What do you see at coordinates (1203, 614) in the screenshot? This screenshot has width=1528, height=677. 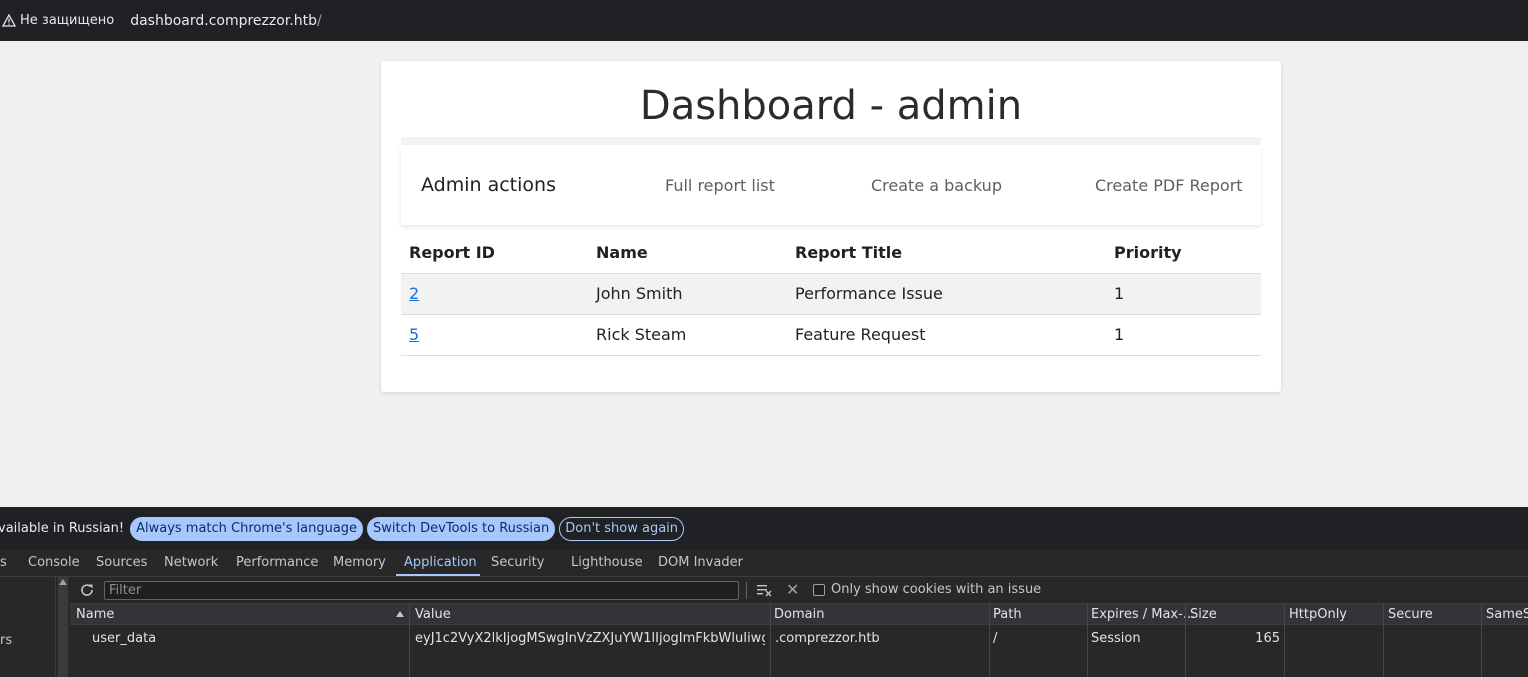 I see `column-header-size: Size` at bounding box center [1203, 614].